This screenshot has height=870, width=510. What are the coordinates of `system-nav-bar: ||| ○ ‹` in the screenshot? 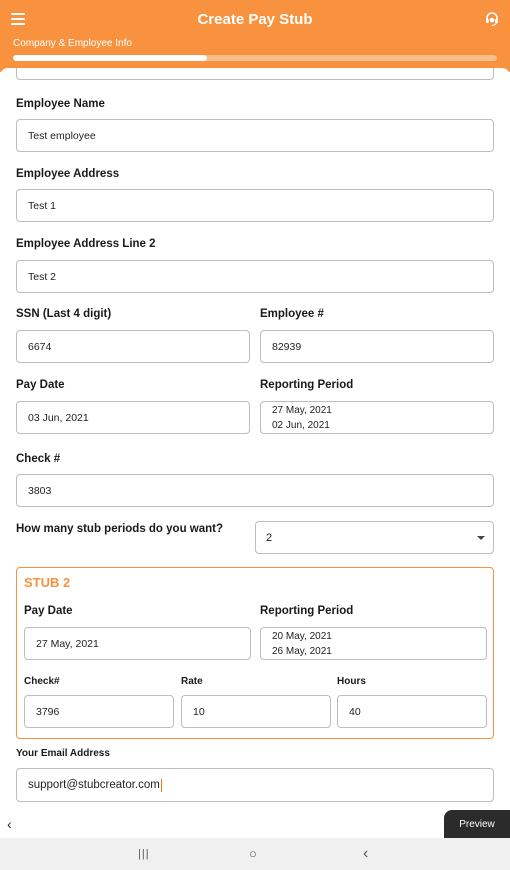 It's located at (255, 854).